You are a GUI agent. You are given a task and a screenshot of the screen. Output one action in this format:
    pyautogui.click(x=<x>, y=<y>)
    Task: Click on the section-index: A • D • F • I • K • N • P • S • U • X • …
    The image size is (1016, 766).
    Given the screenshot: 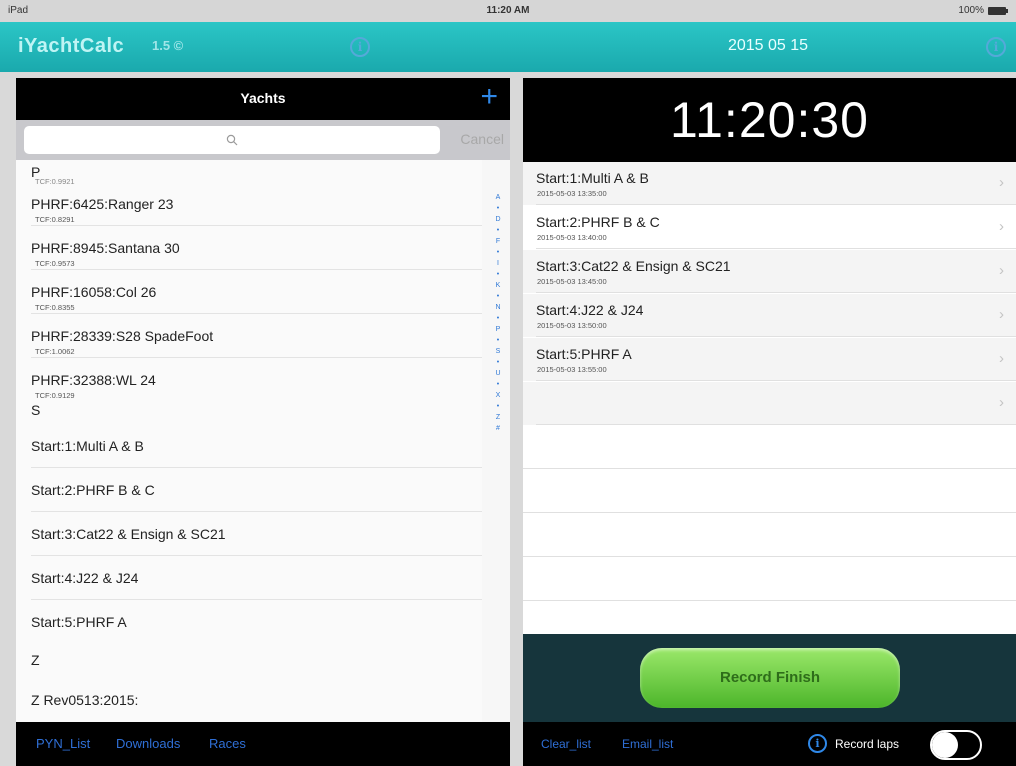 What is the action you would take?
    pyautogui.click(x=498, y=313)
    